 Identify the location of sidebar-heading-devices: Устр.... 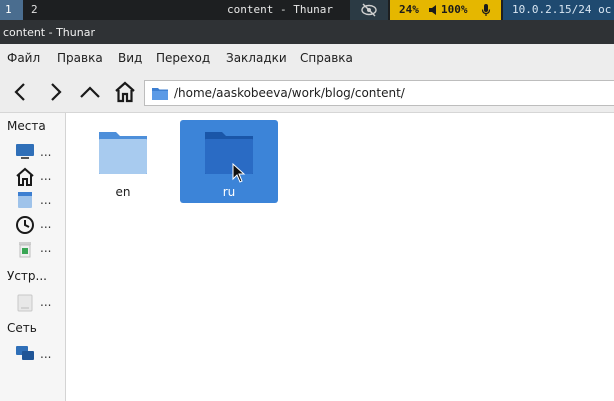
(27, 276).